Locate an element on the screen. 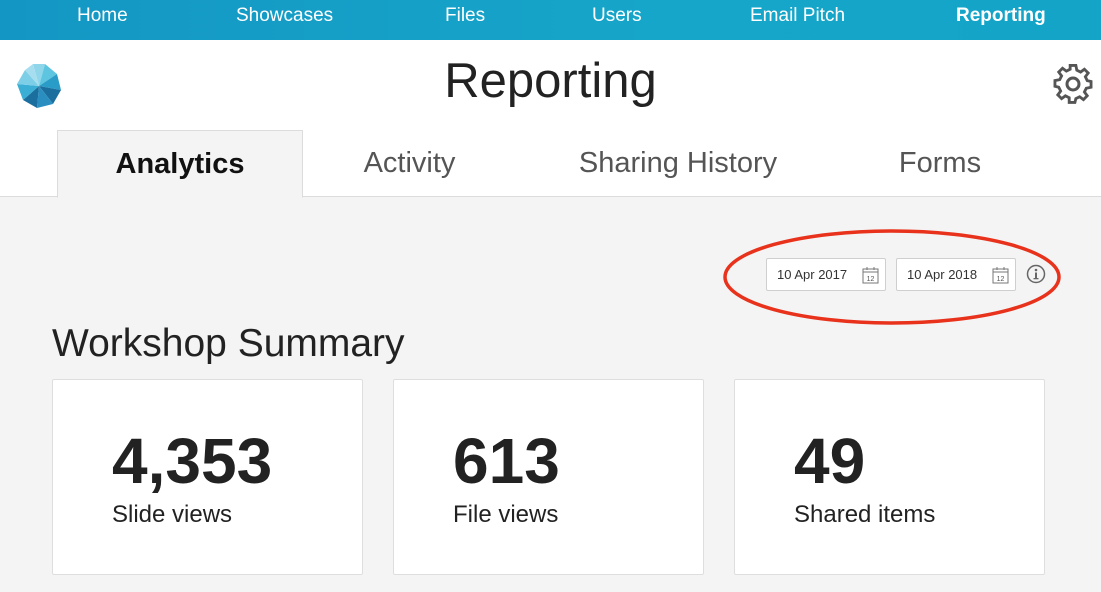  end-date-field: 10 Apr 2018 12 is located at coordinates (956, 274).